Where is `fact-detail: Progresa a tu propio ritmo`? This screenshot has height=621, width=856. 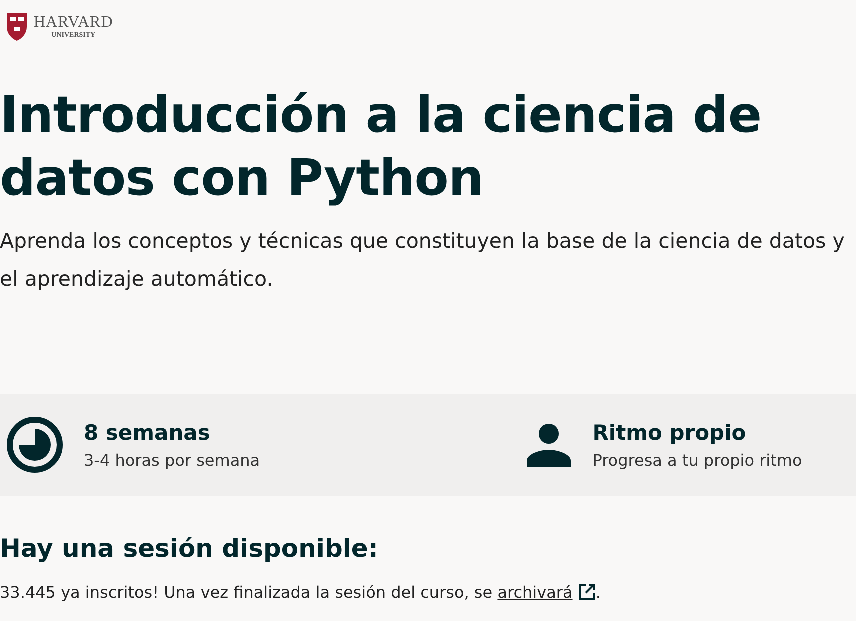 fact-detail: Progresa a tu propio ritmo is located at coordinates (697, 460).